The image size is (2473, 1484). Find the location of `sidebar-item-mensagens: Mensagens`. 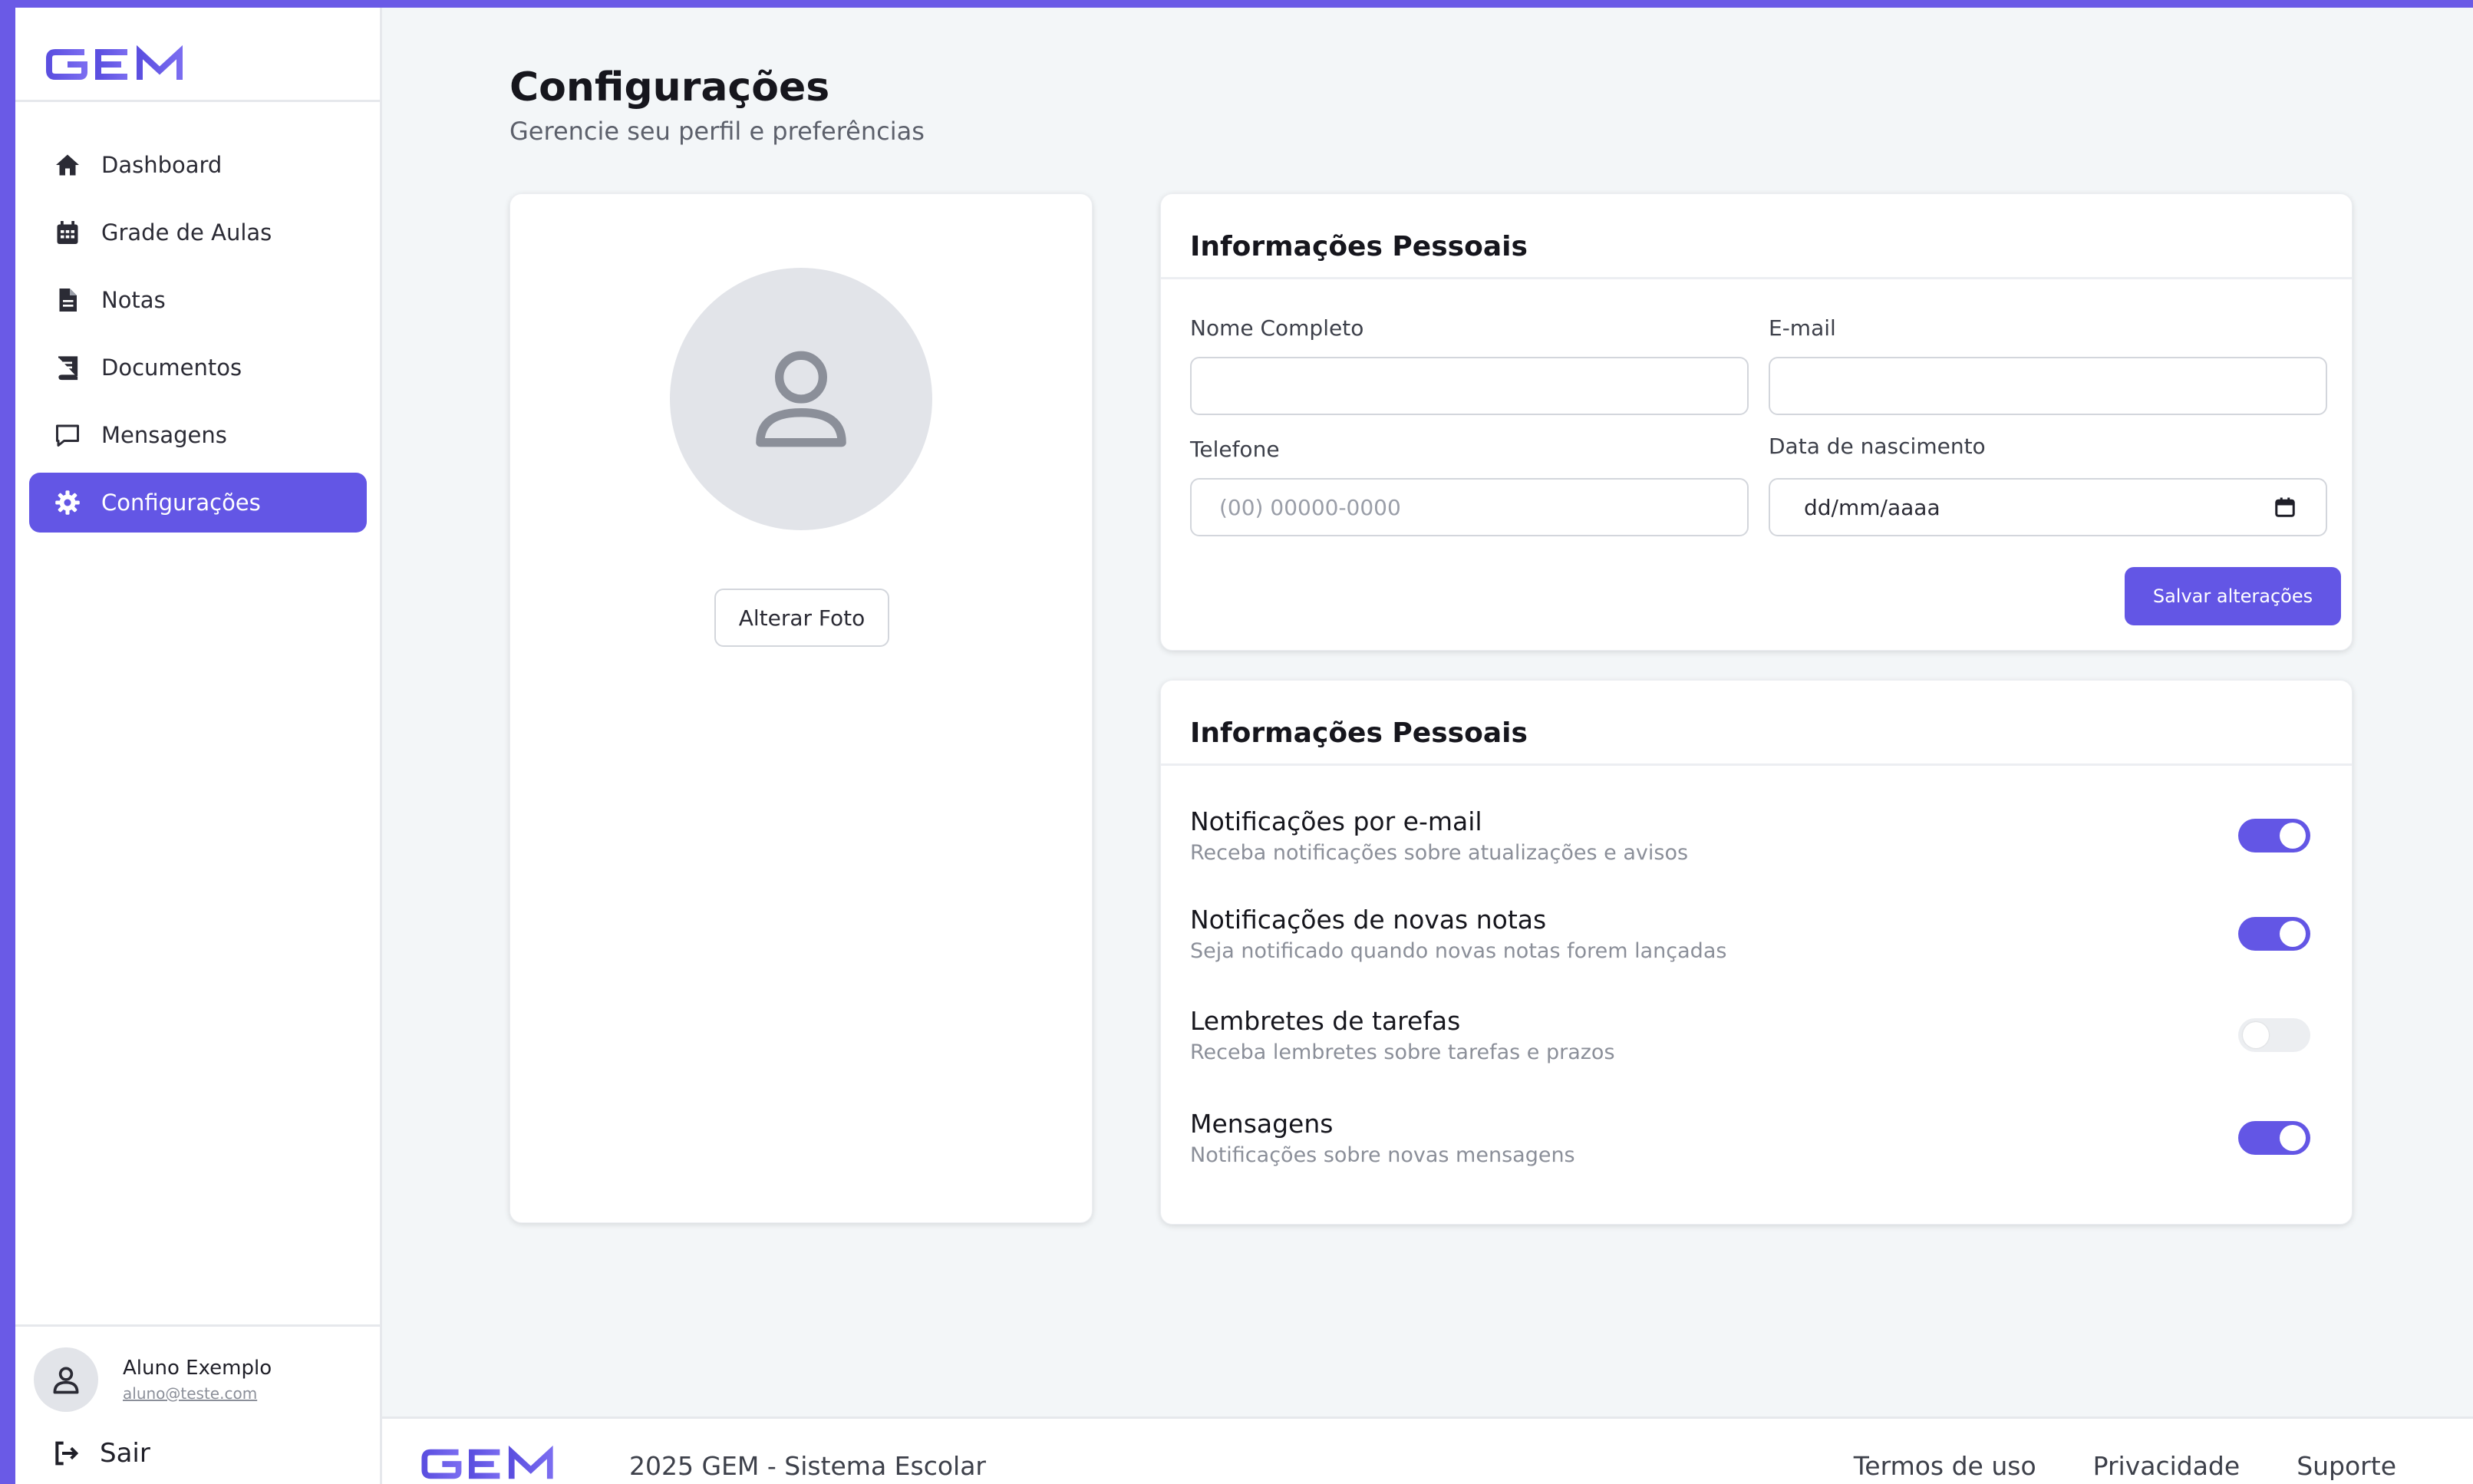

sidebar-item-mensagens: Mensagens is located at coordinates (198, 435).